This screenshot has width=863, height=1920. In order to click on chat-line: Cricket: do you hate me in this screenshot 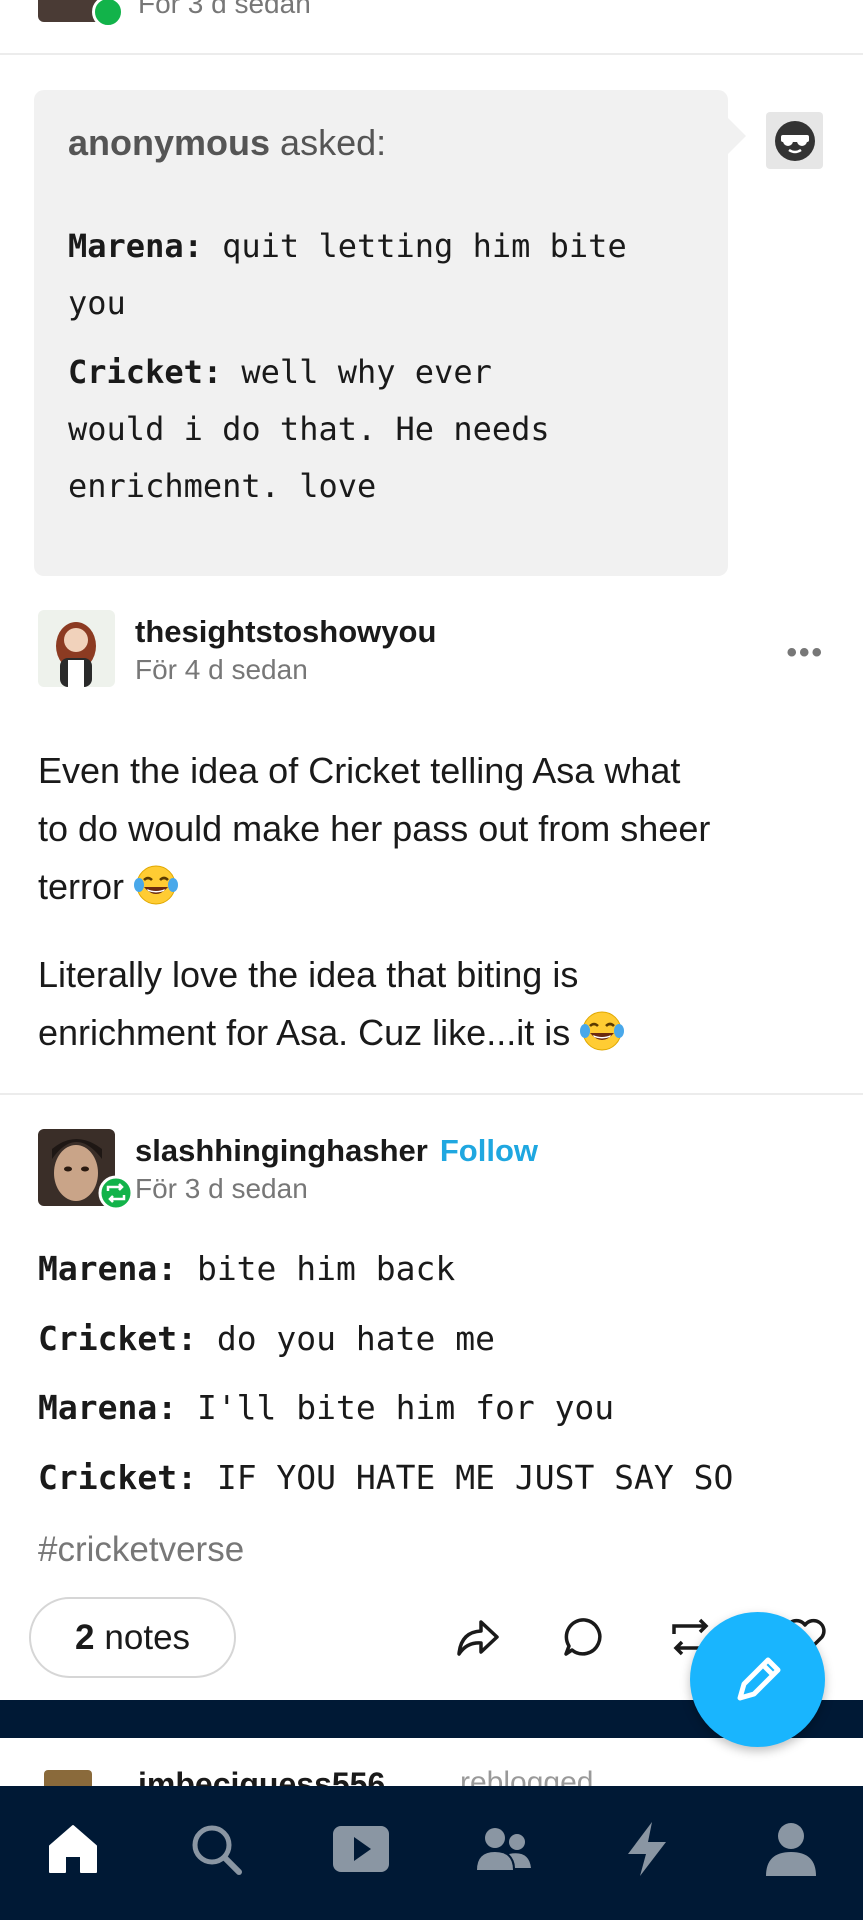, I will do `click(266, 1339)`.